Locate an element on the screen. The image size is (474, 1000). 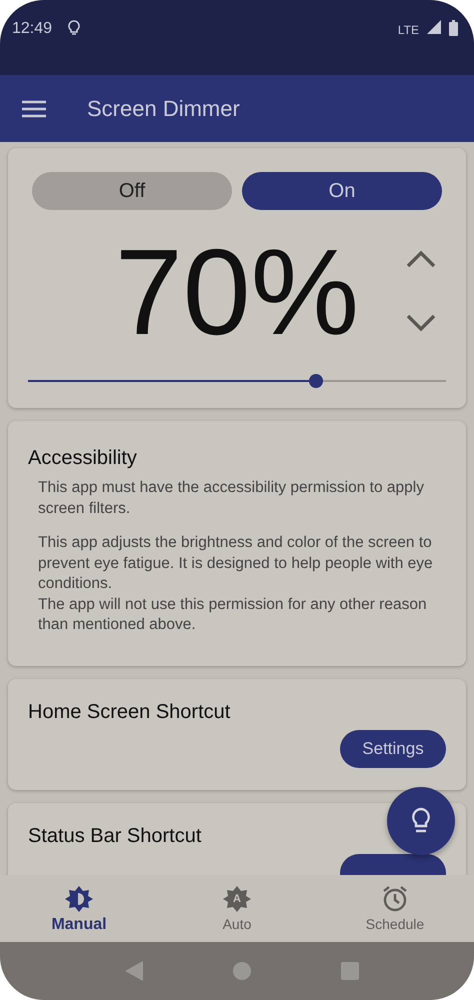
card-title: Home Screen Shortcut is located at coordinates (129, 712).